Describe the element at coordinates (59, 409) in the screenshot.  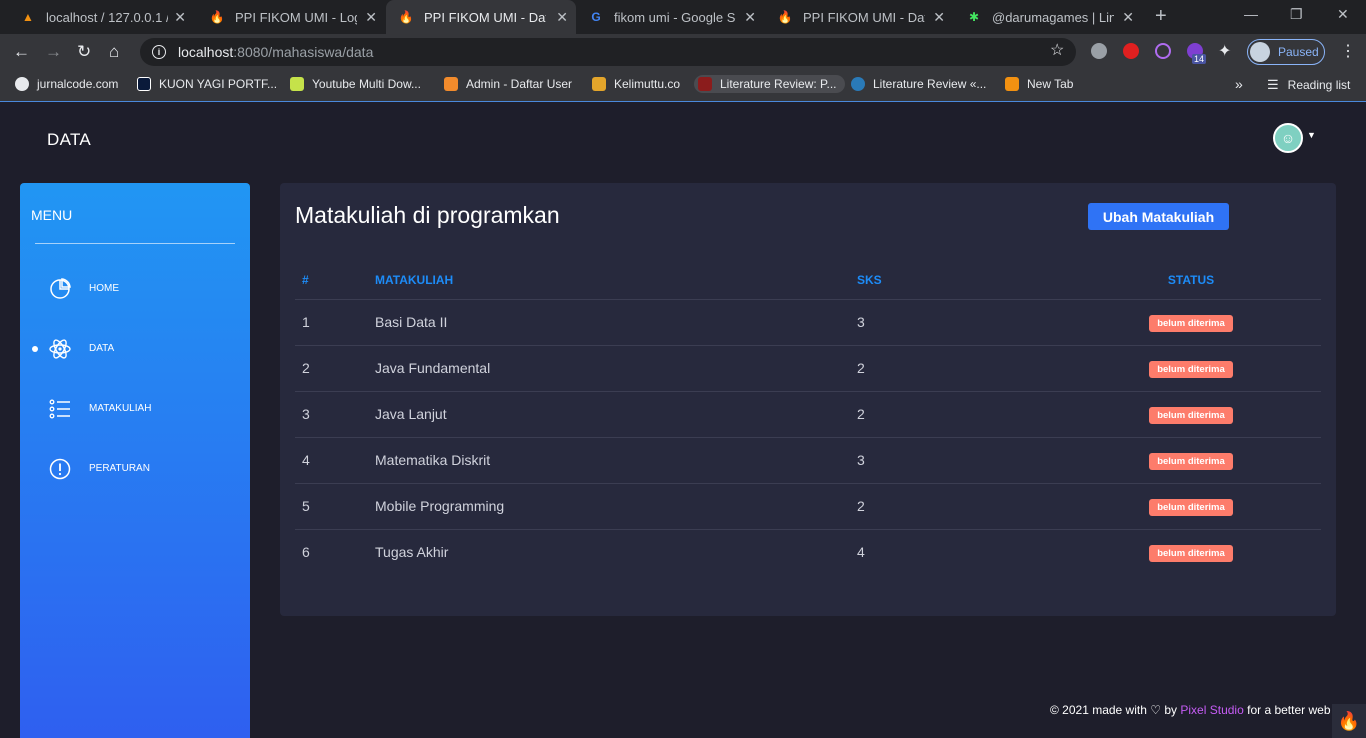
I see `list-icon` at that location.